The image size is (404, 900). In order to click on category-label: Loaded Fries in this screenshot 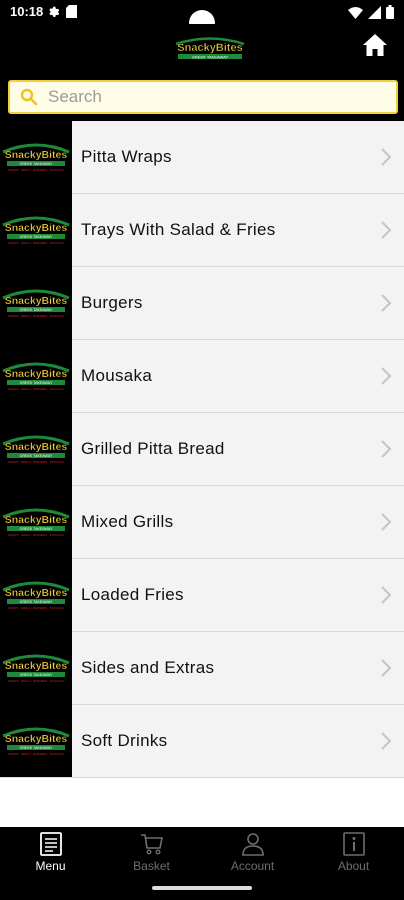, I will do `click(132, 594)`.